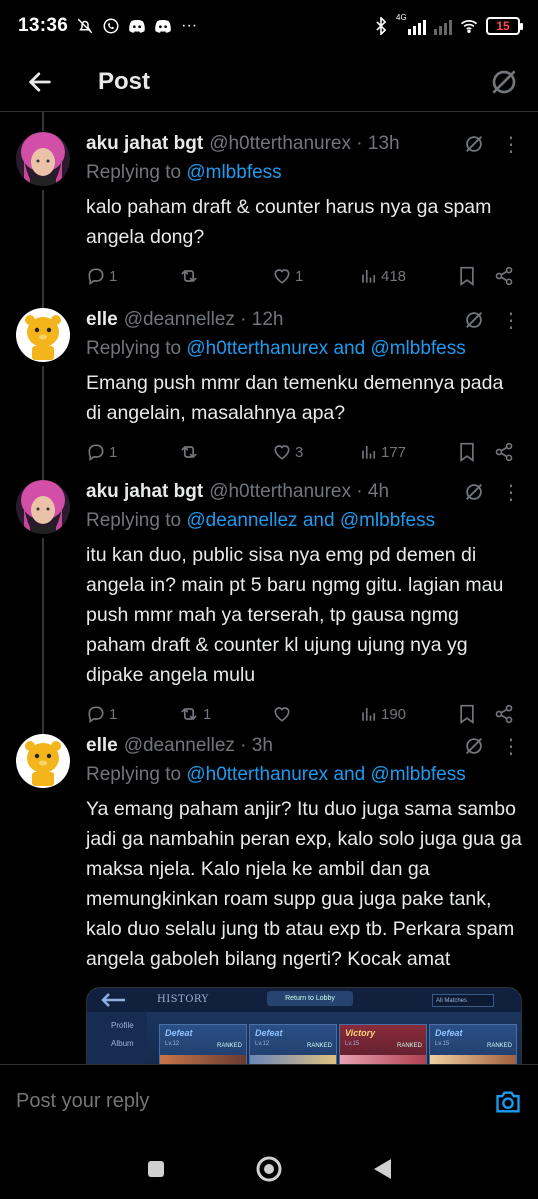 This screenshot has width=538, height=1199. I want to click on views-button: 177, so click(409, 452).